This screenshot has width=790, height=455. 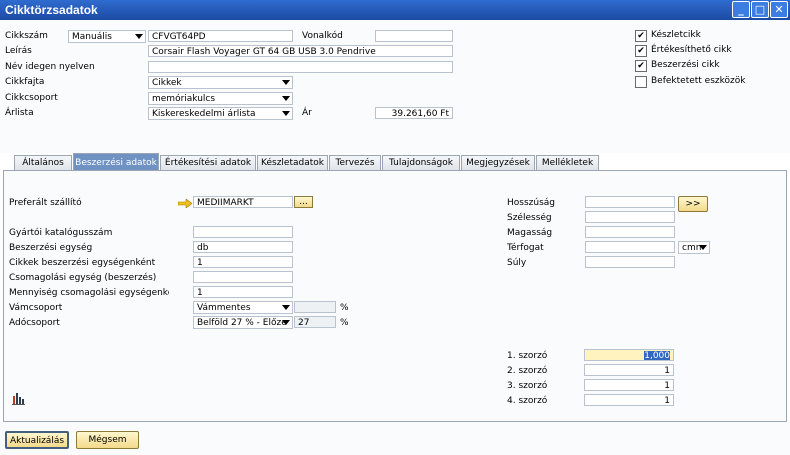 What do you see at coordinates (657, 356) in the screenshot?
I see `factor-1-value: 1,000` at bounding box center [657, 356].